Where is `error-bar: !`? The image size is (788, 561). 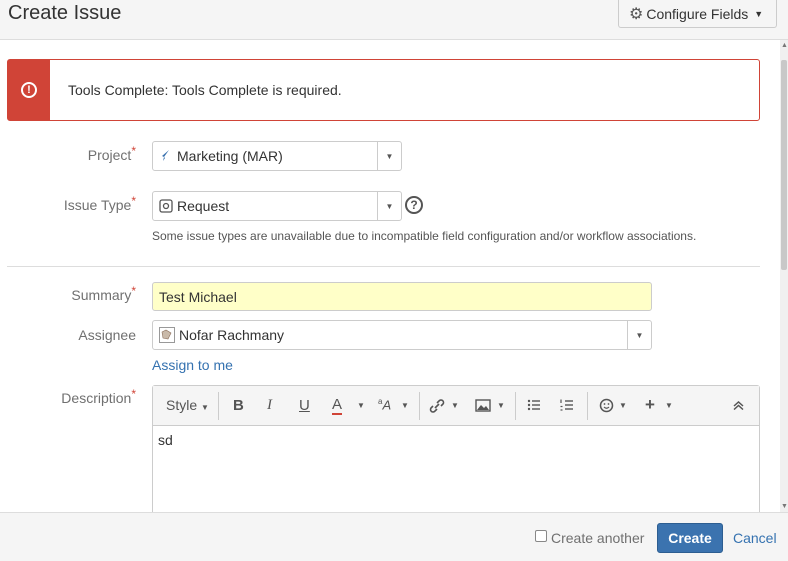 error-bar: ! is located at coordinates (29, 90).